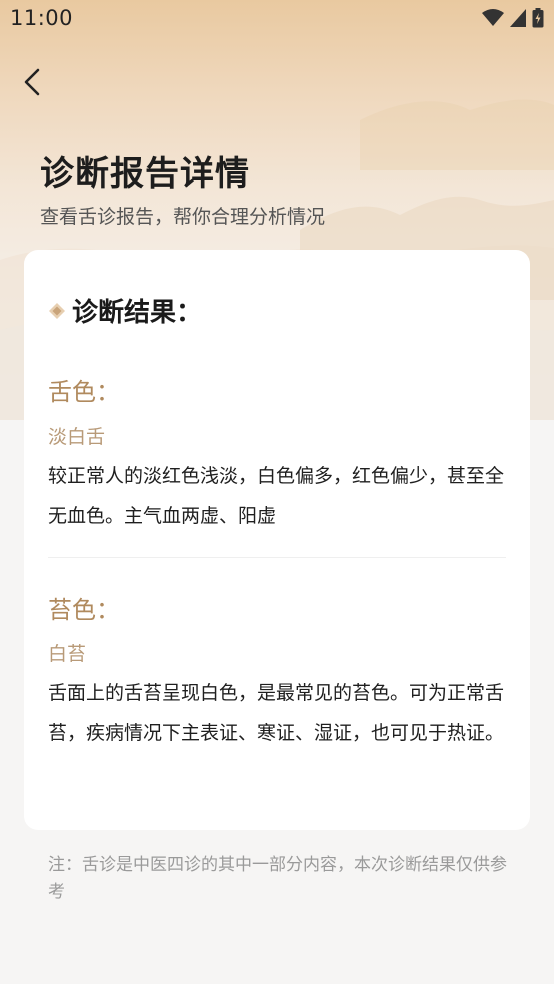 The height and width of the screenshot is (984, 554). What do you see at coordinates (277, 878) in the screenshot?
I see `disclaimer-note: 注：舌诊是中医四诊的其中一部分内容，本次诊断结果仅供参考` at bounding box center [277, 878].